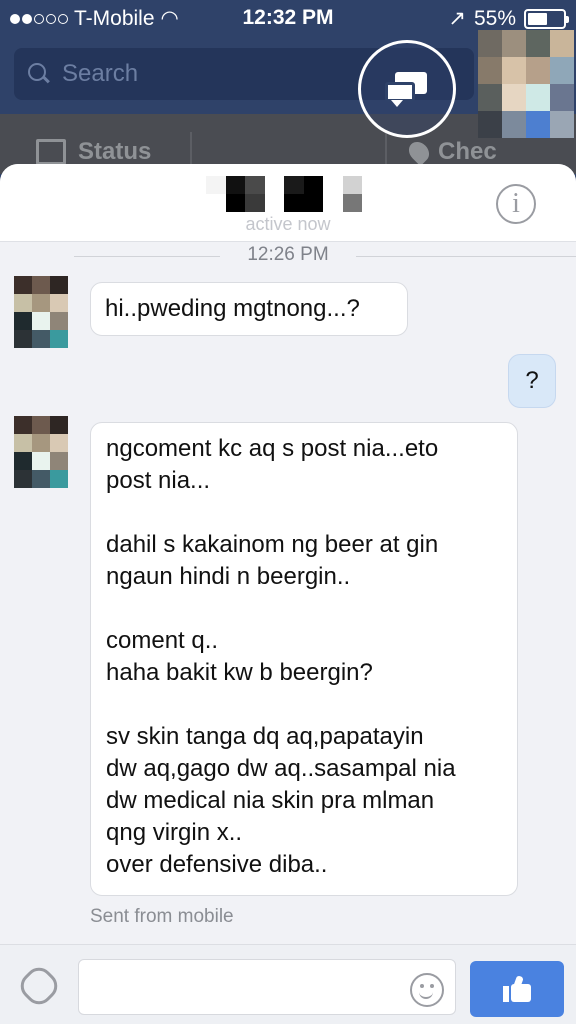 The height and width of the screenshot is (1024, 576). I want to click on chat-heads-button, so click(407, 89).